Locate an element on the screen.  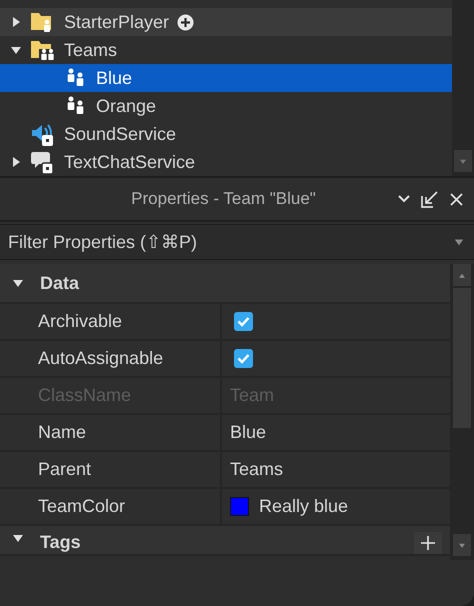
folder-people-icon is located at coordinates (43, 50).